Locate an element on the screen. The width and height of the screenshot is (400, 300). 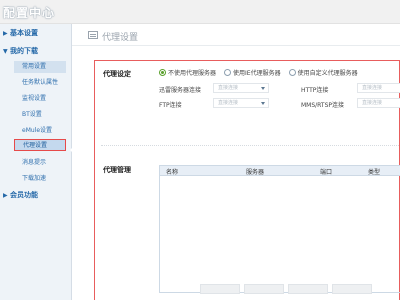
column-header-name: 名称 is located at coordinates (172, 172).